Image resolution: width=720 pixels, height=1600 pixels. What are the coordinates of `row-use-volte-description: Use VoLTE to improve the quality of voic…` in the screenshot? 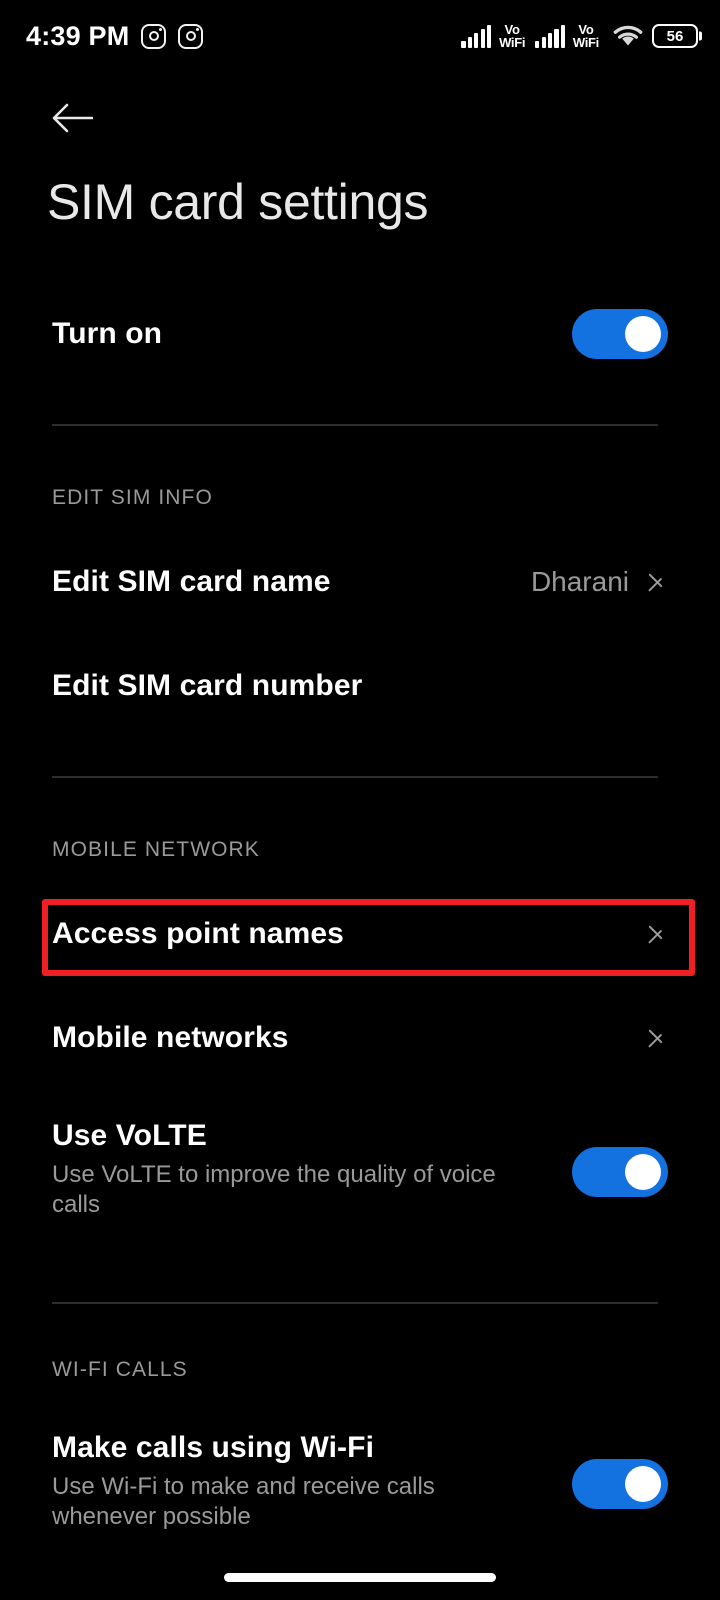 It's located at (274, 1189).